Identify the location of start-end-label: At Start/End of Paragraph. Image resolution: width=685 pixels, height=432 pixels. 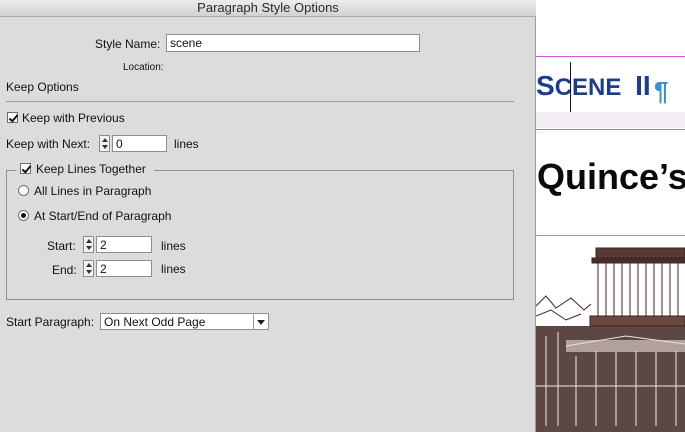
(103, 216).